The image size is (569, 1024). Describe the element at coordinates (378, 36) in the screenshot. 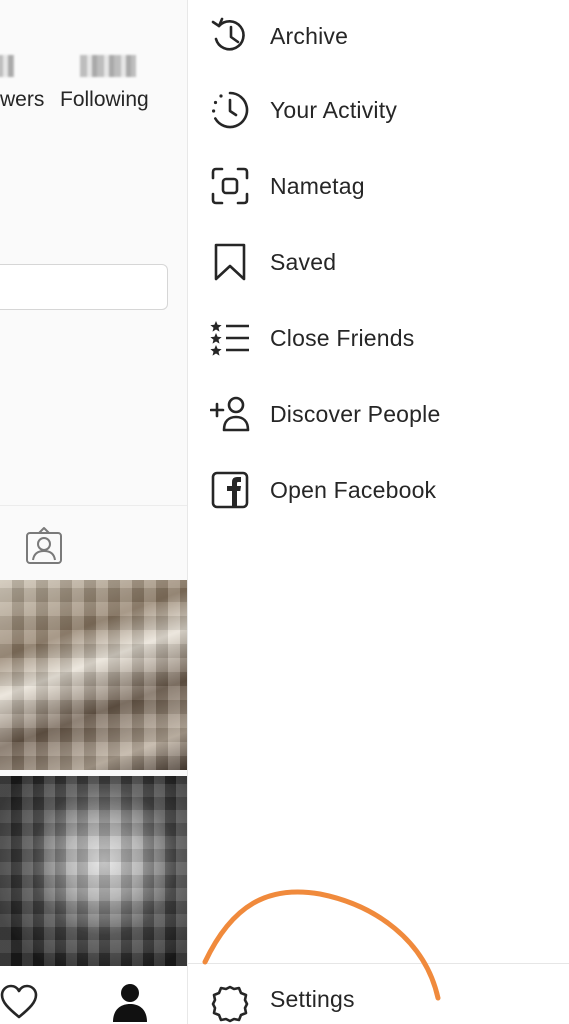

I see `menu-item-archive: Archive` at that location.